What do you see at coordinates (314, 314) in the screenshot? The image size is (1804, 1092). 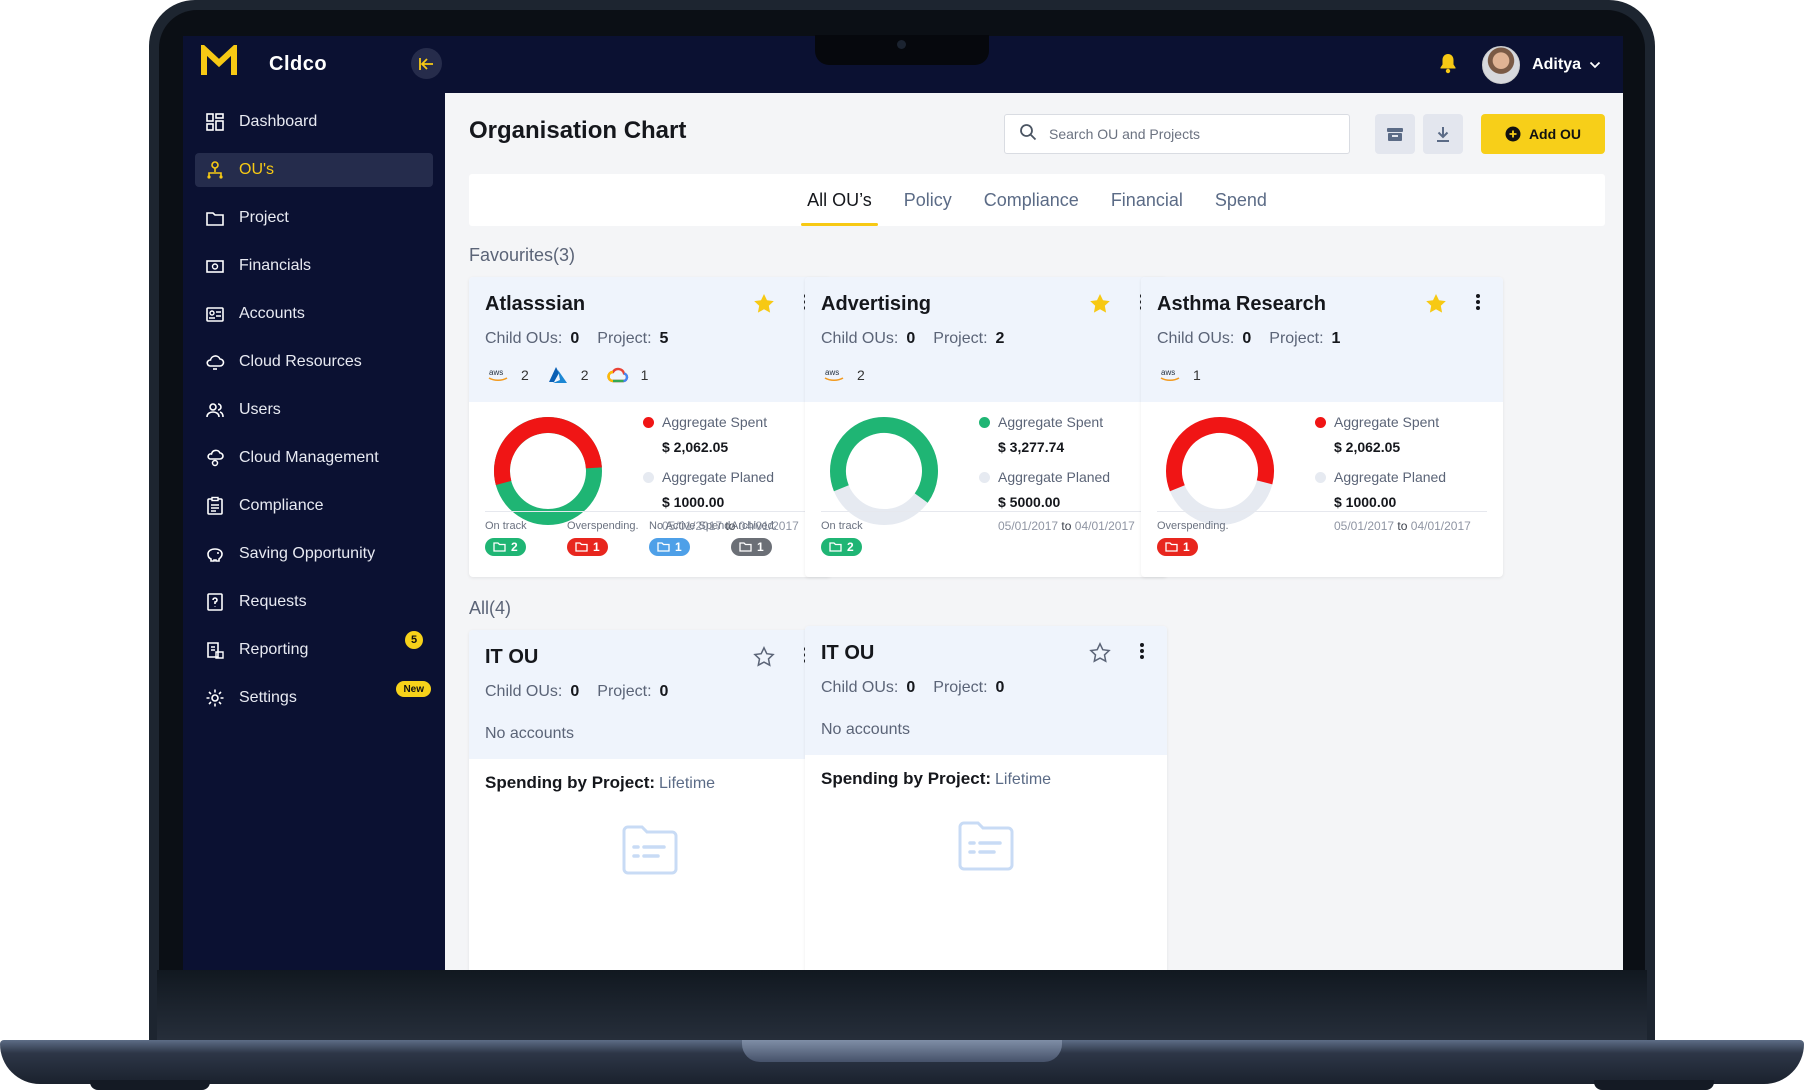 I see `sidebar-item-accounts: Accounts` at bounding box center [314, 314].